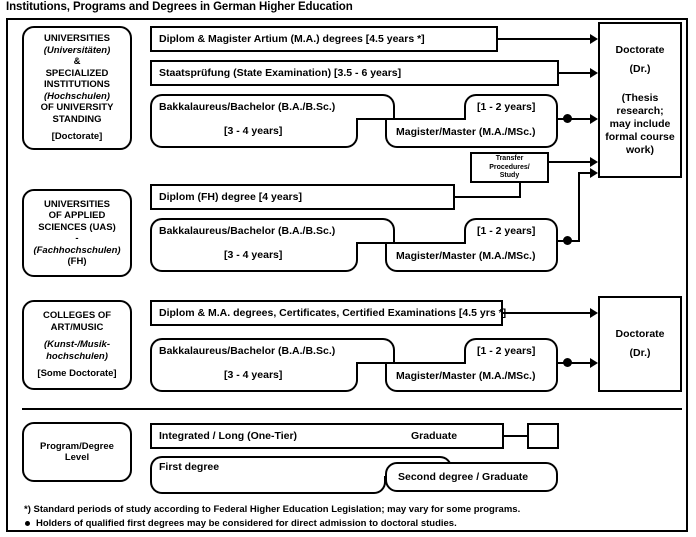 This screenshot has width=696, height=537. Describe the element at coordinates (253, 255) in the screenshot. I see `box-bachelor-fh-years: [3 - 4 years]` at that location.